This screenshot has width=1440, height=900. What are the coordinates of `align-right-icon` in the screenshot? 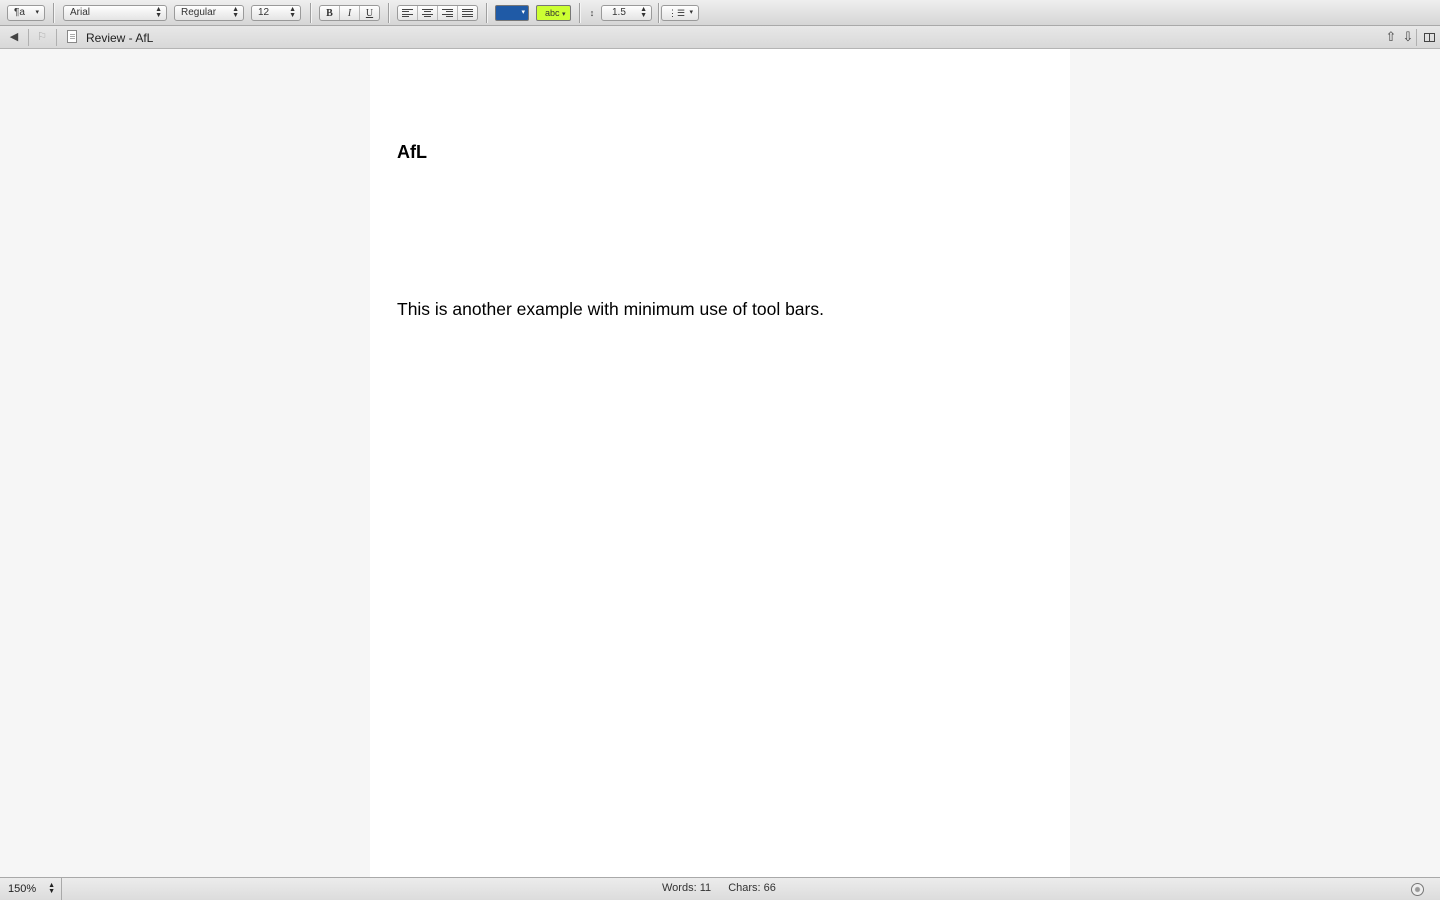 It's located at (447, 13).